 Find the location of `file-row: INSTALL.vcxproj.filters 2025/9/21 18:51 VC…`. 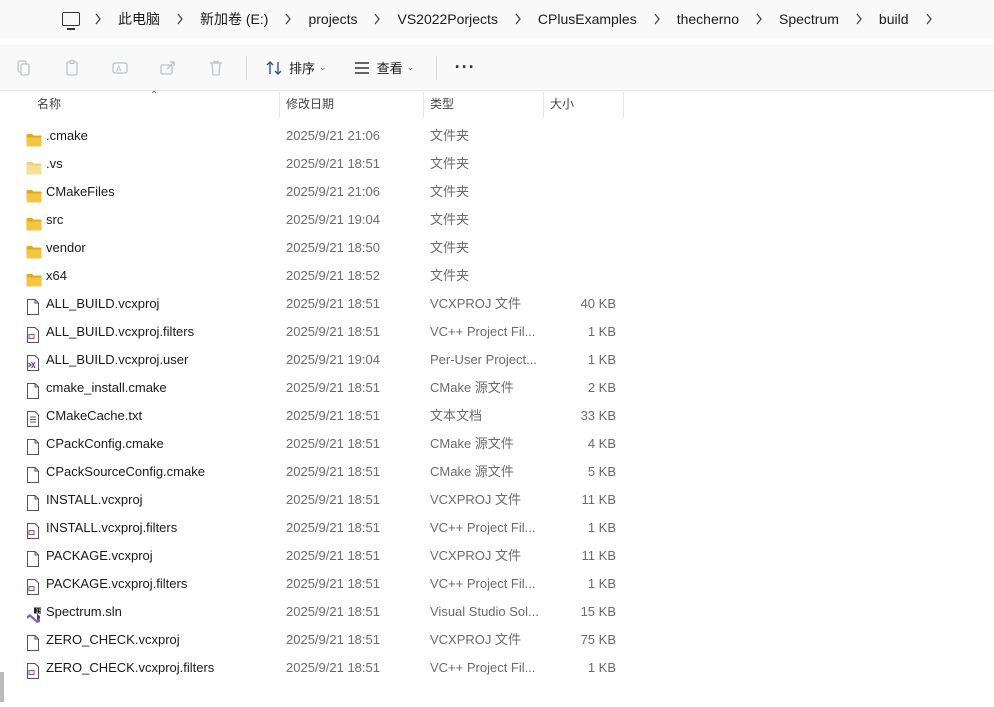

file-row: INSTALL.vcxproj.filters 2025/9/21 18:51 VC… is located at coordinates (497, 528).